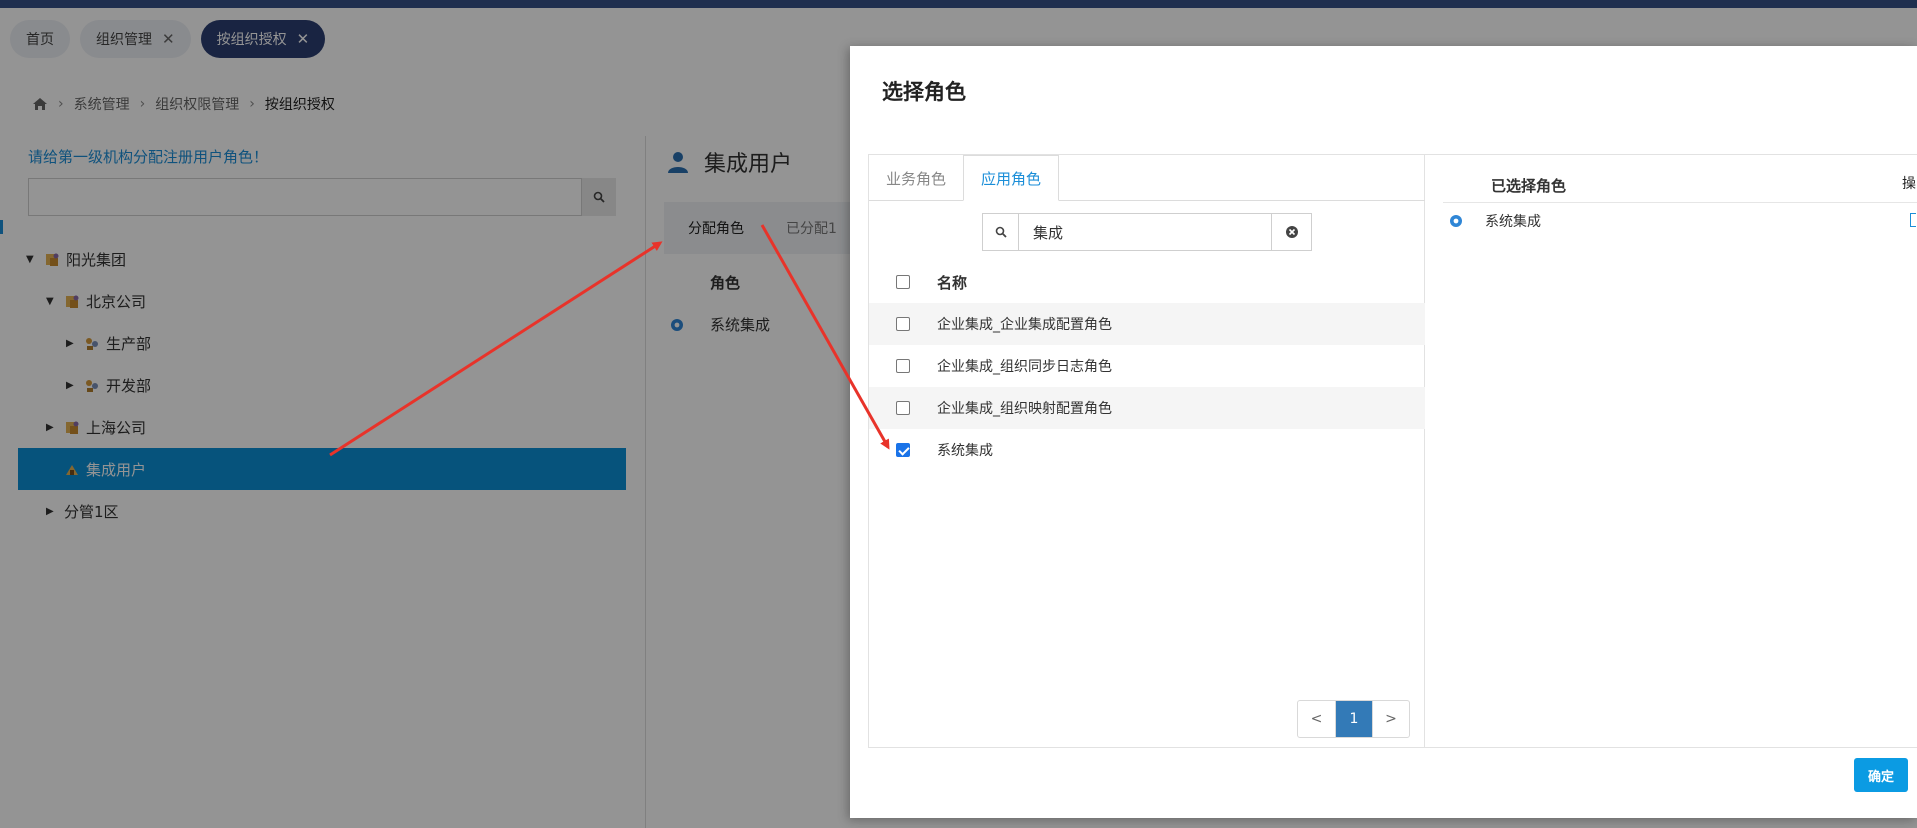 This screenshot has width=1917, height=828. Describe the element at coordinates (1147, 282) in the screenshot. I see `table-header-row: 名称` at that location.